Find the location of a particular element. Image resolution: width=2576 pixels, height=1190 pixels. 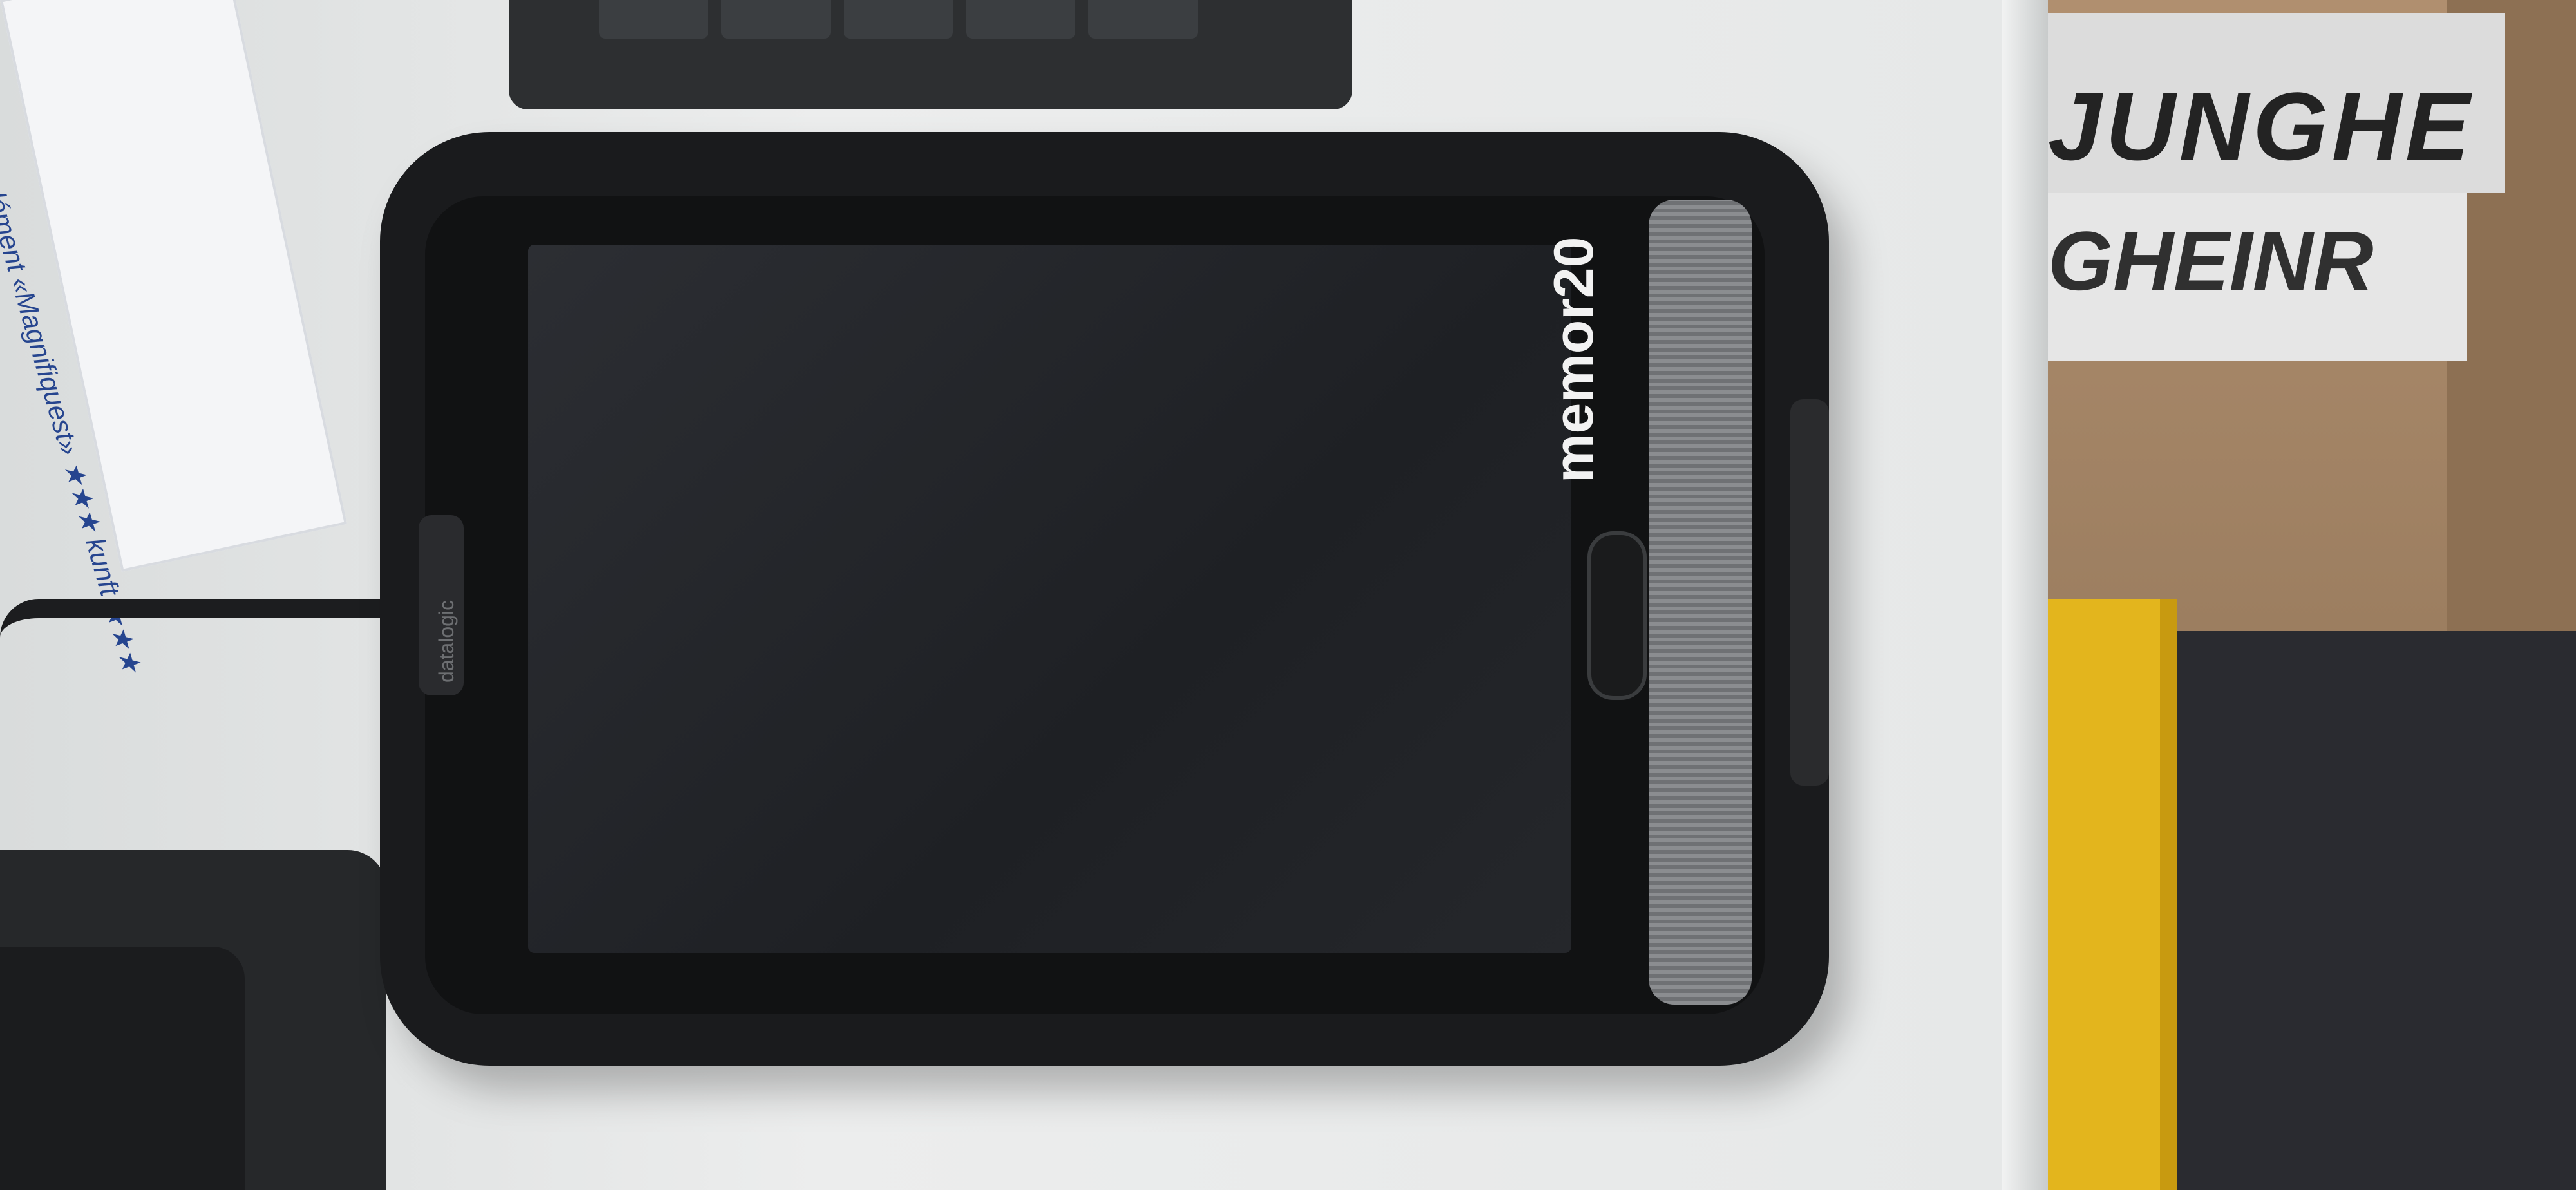

desk-edge is located at coordinates (2025, 595).